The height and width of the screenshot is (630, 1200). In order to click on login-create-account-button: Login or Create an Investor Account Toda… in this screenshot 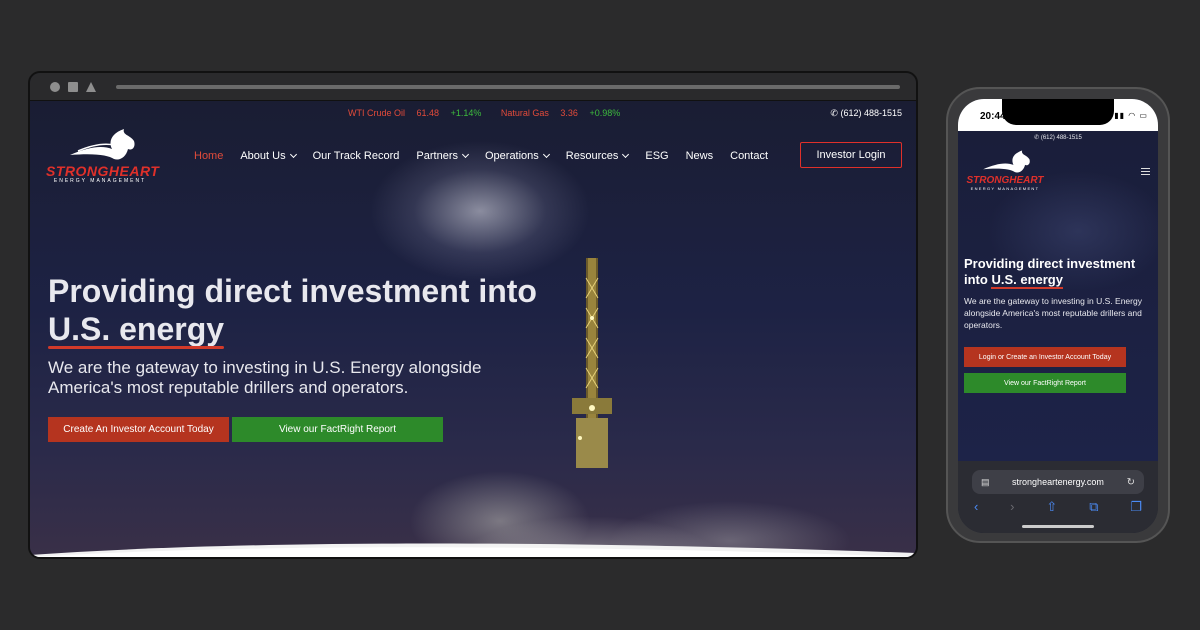, I will do `click(1045, 357)`.